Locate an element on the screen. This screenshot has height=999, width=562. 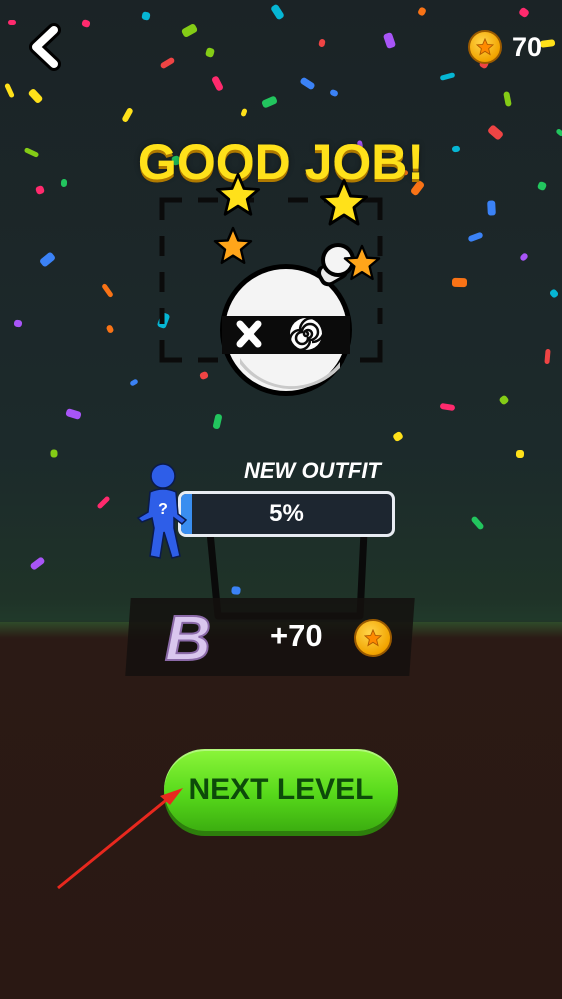
new-outfit-label: NEW OUTFIT is located at coordinates (312, 470).